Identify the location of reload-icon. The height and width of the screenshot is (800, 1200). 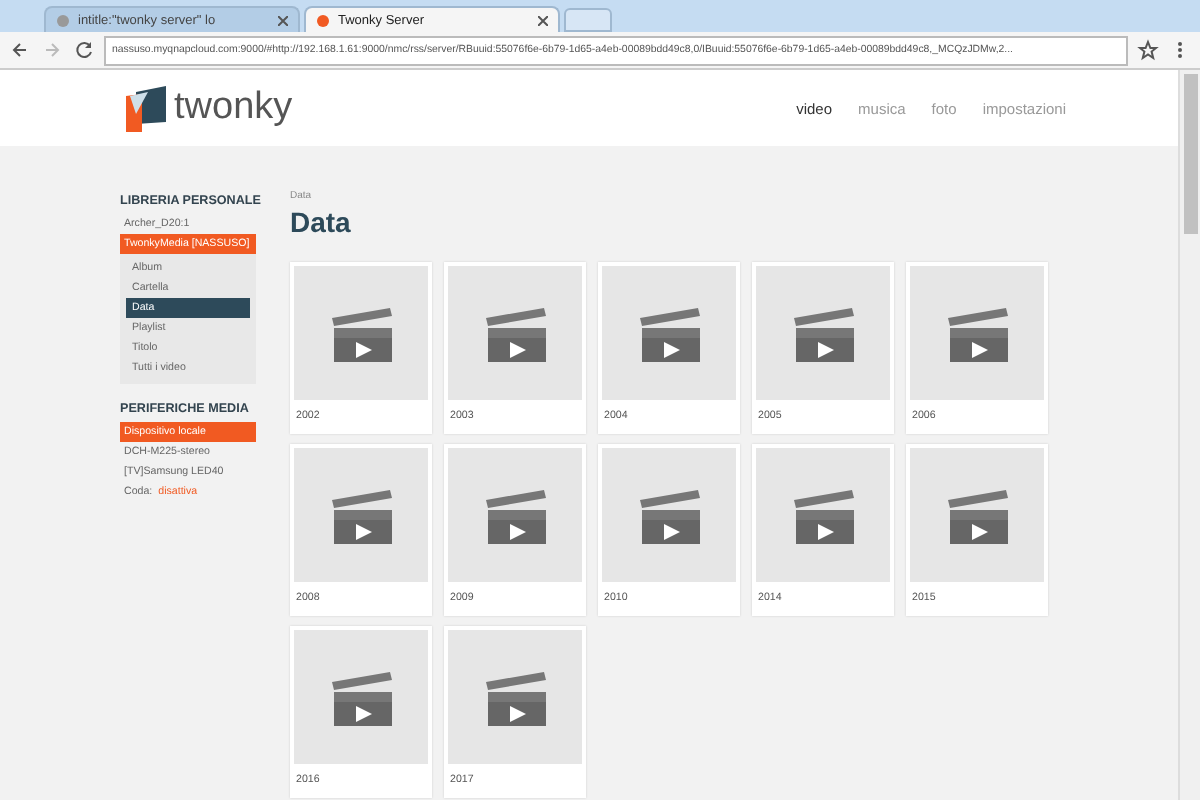
(84, 50).